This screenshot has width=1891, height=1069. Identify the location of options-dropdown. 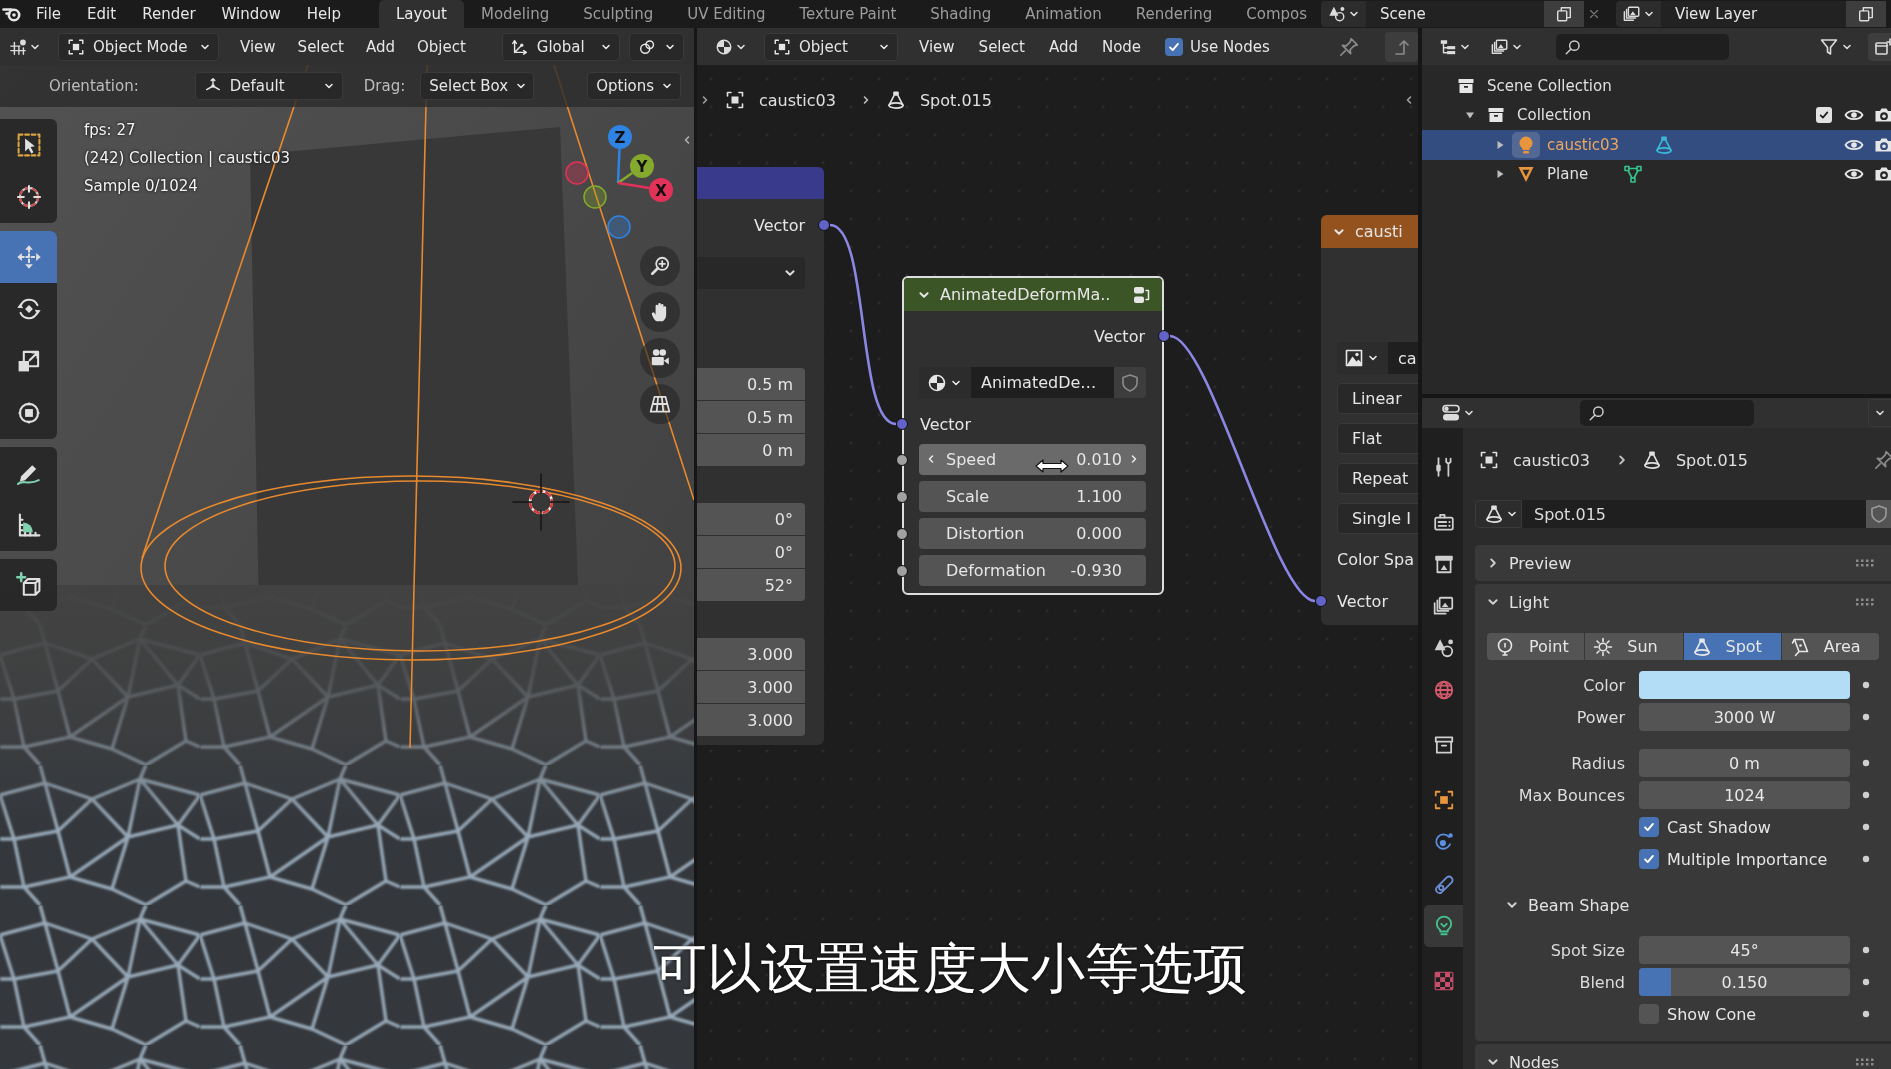
(1879, 413).